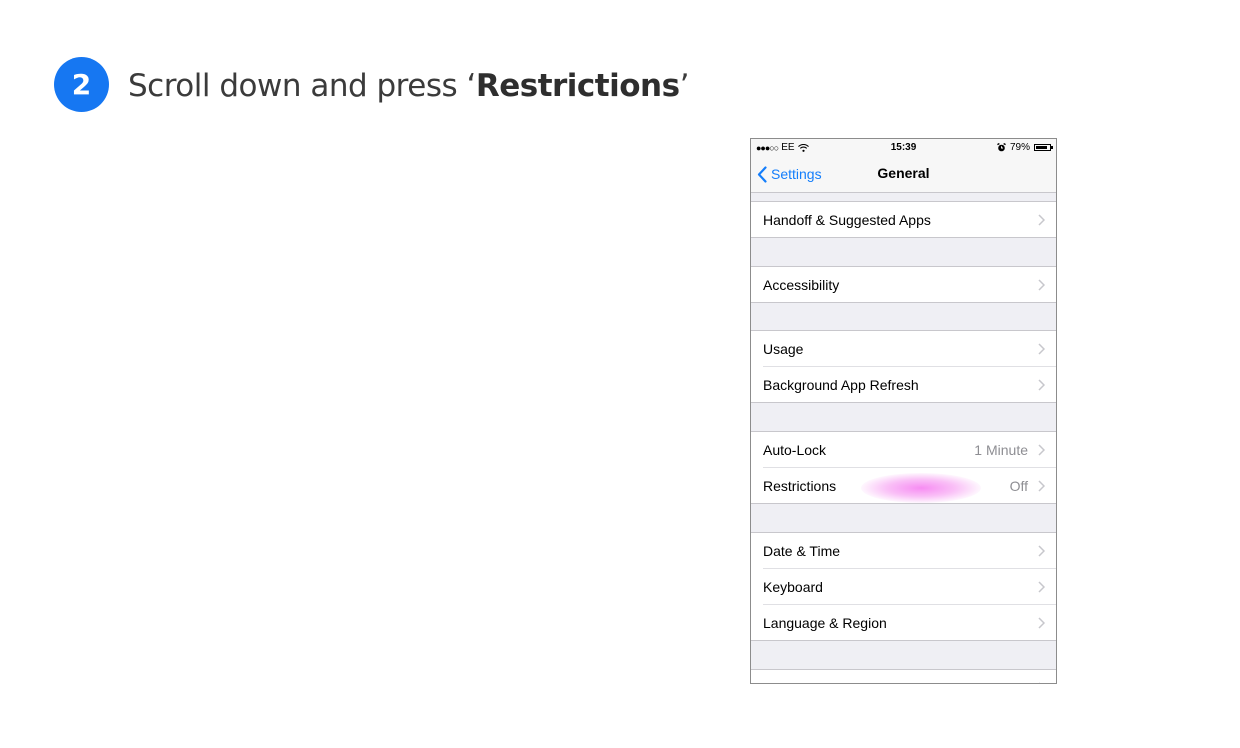  I want to click on row-label: Keyboard, so click(793, 587).